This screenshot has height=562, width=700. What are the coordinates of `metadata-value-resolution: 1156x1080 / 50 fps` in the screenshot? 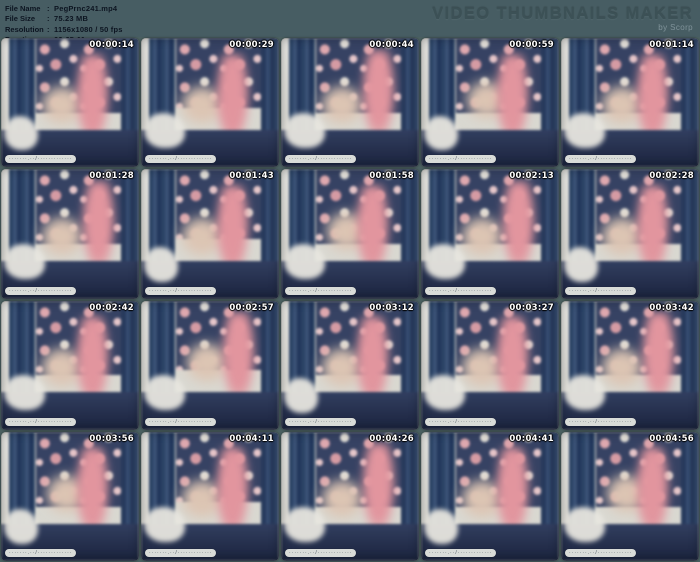 It's located at (88, 29).